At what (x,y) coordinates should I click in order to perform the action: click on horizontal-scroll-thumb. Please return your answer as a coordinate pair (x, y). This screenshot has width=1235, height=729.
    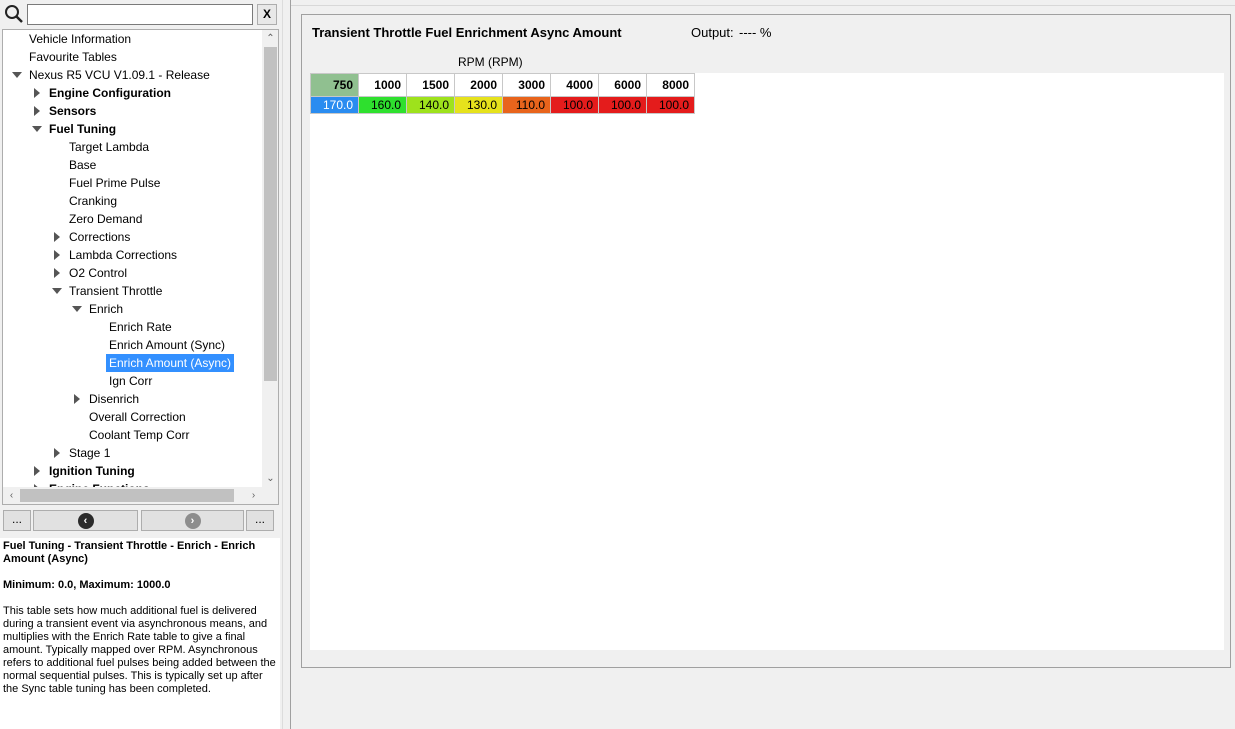
    Looking at the image, I should click on (127, 495).